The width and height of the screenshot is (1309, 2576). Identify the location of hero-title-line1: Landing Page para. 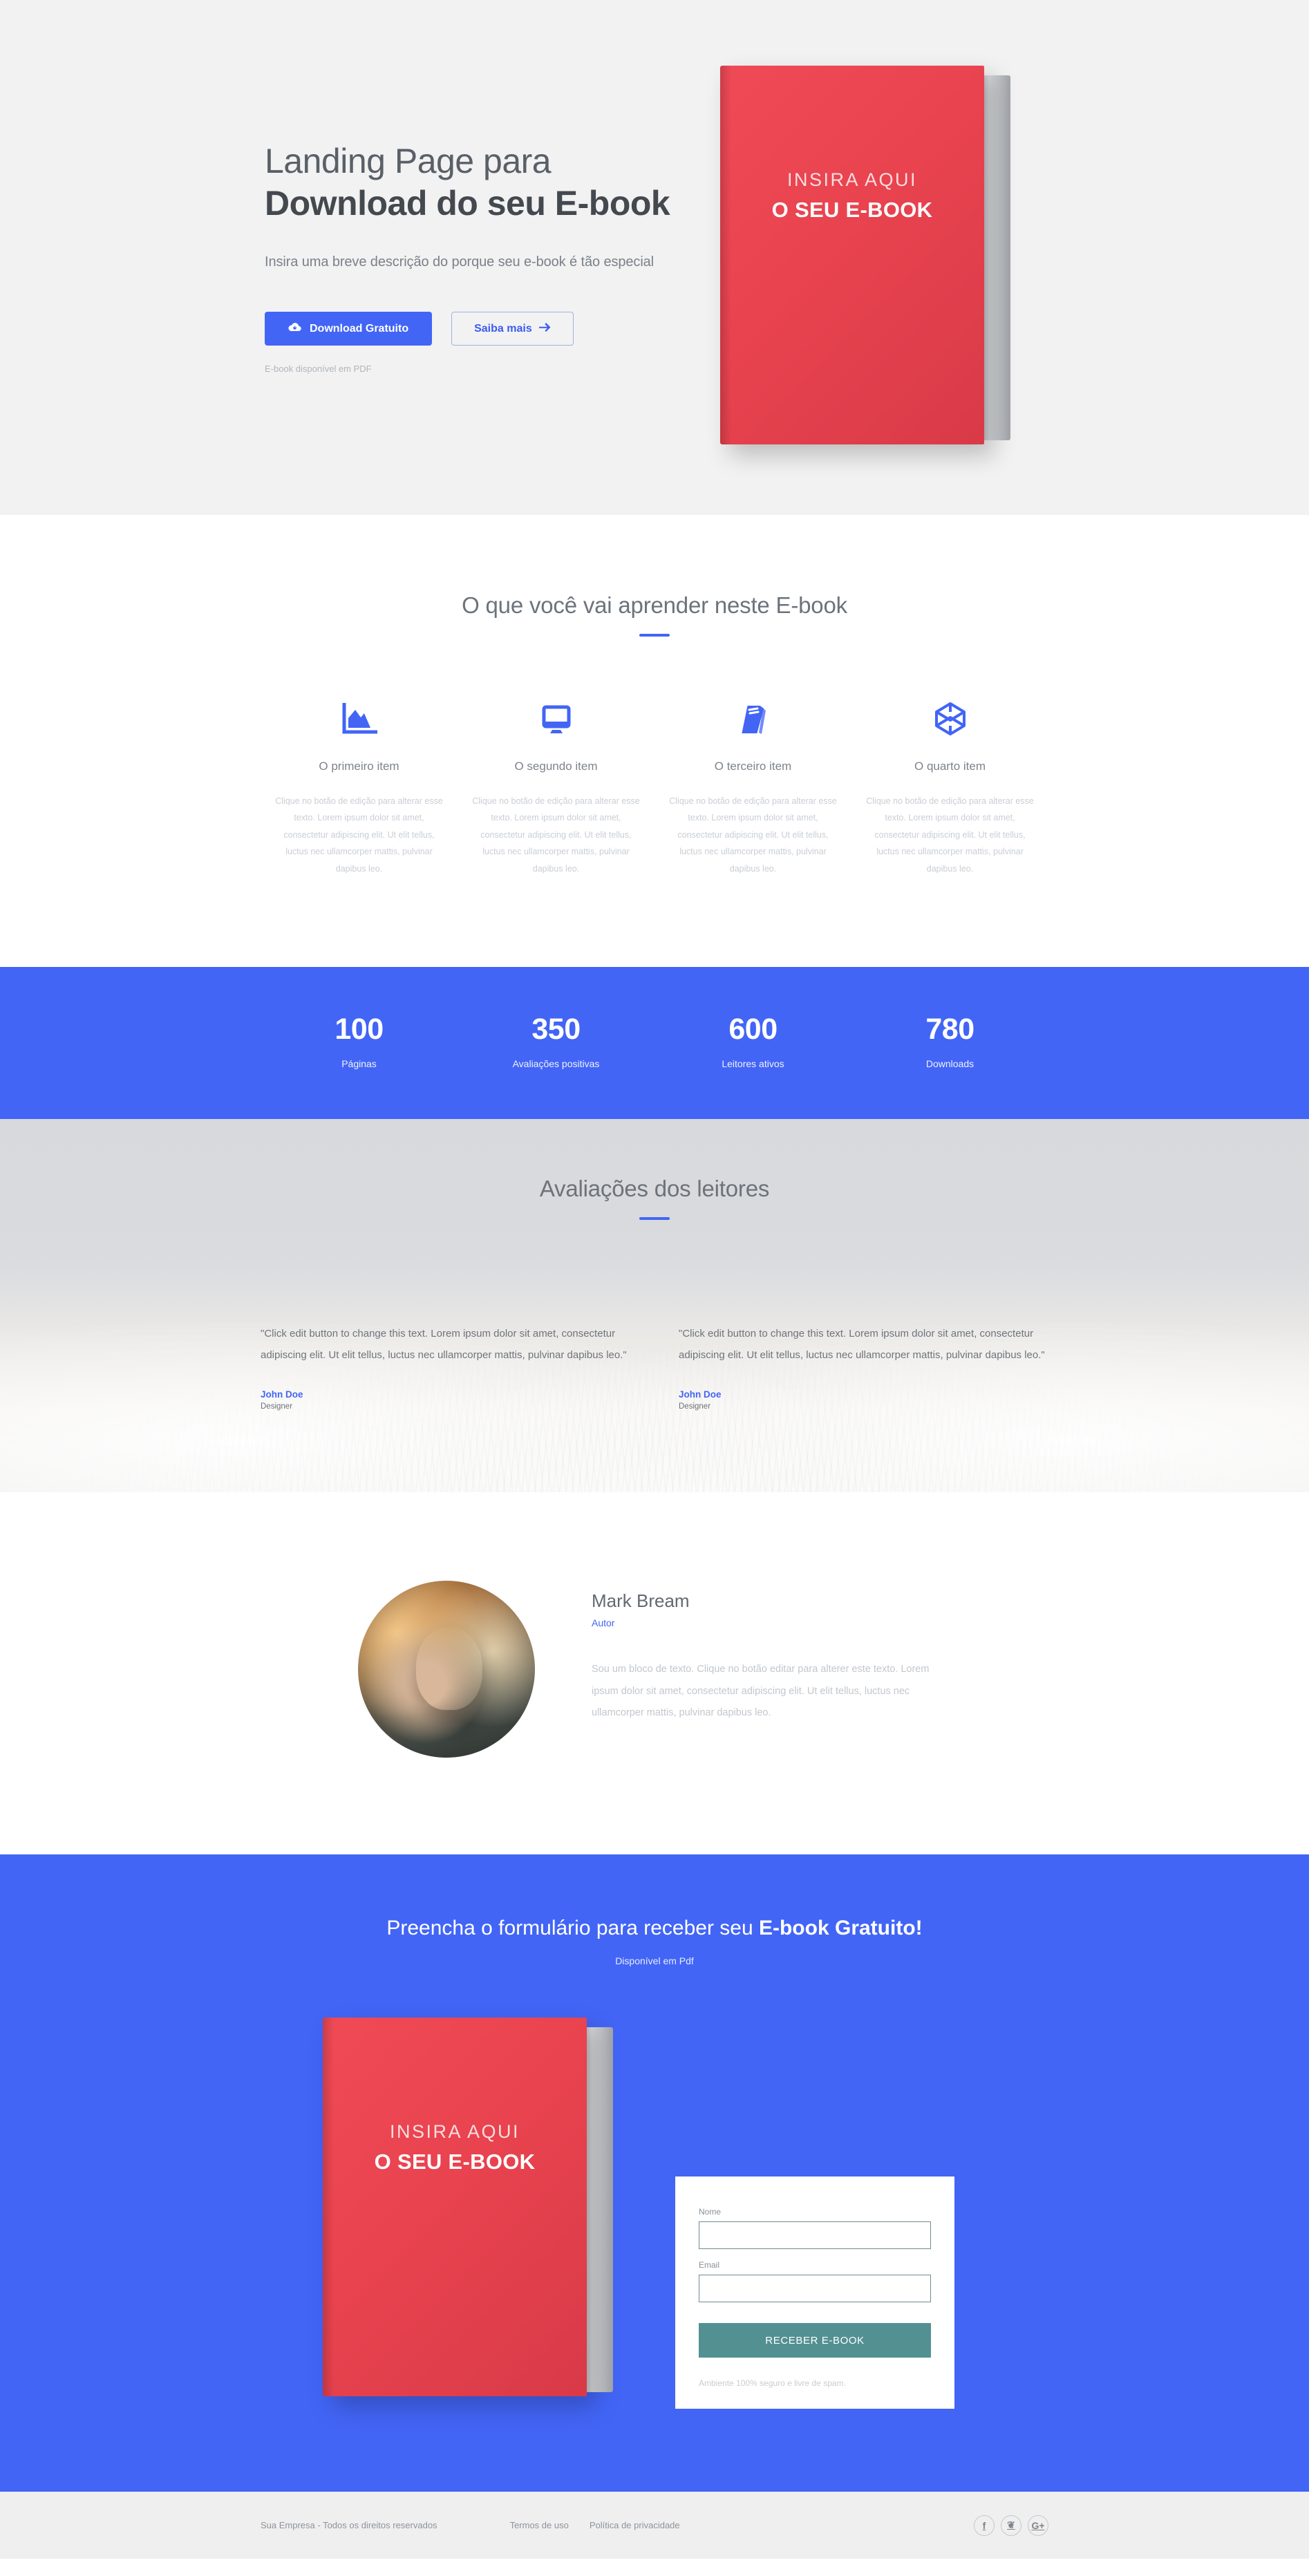
(408, 161).